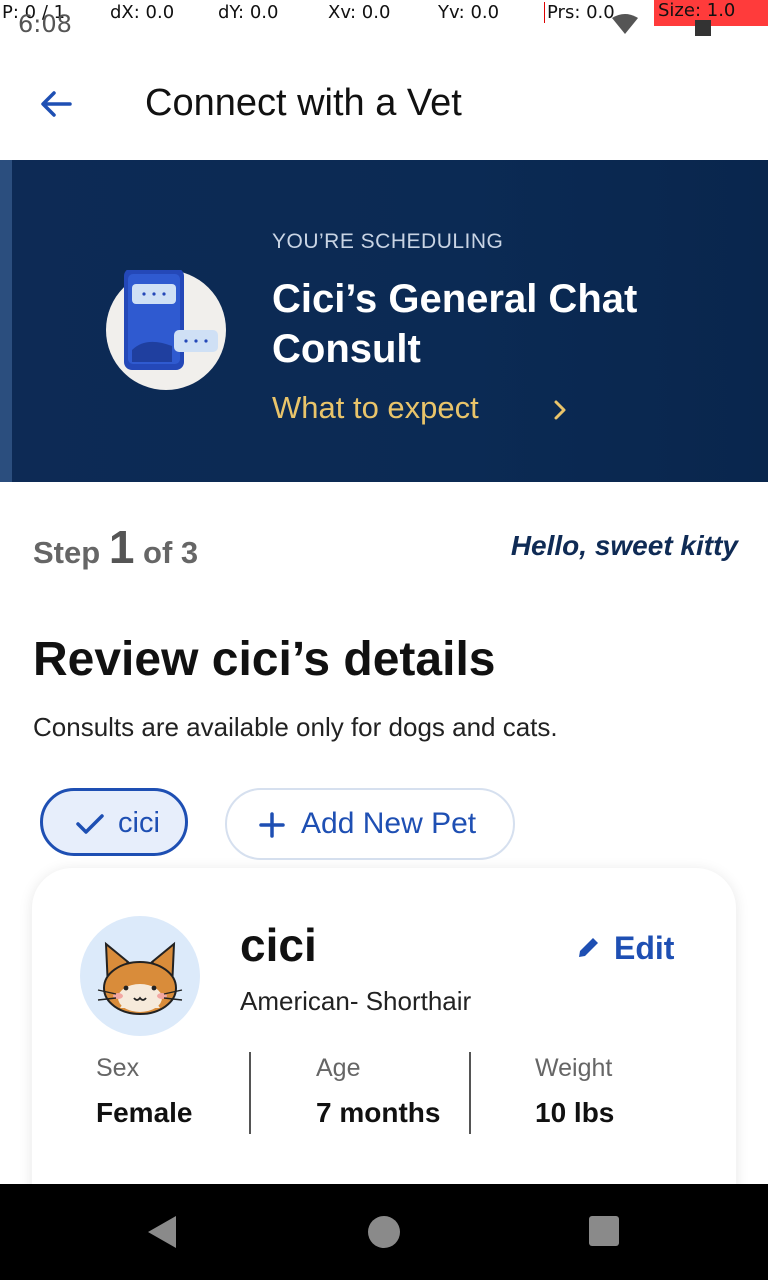  I want to click on step-indicator: Step 1 of 3, so click(115, 547).